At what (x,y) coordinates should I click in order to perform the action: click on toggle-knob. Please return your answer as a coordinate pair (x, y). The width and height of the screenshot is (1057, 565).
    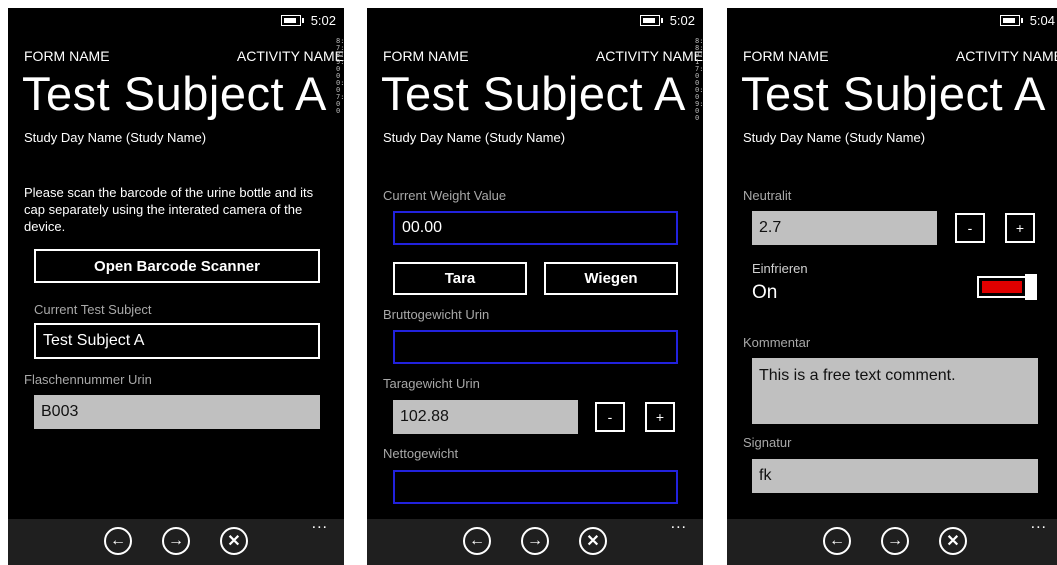
    Looking at the image, I should click on (1031, 287).